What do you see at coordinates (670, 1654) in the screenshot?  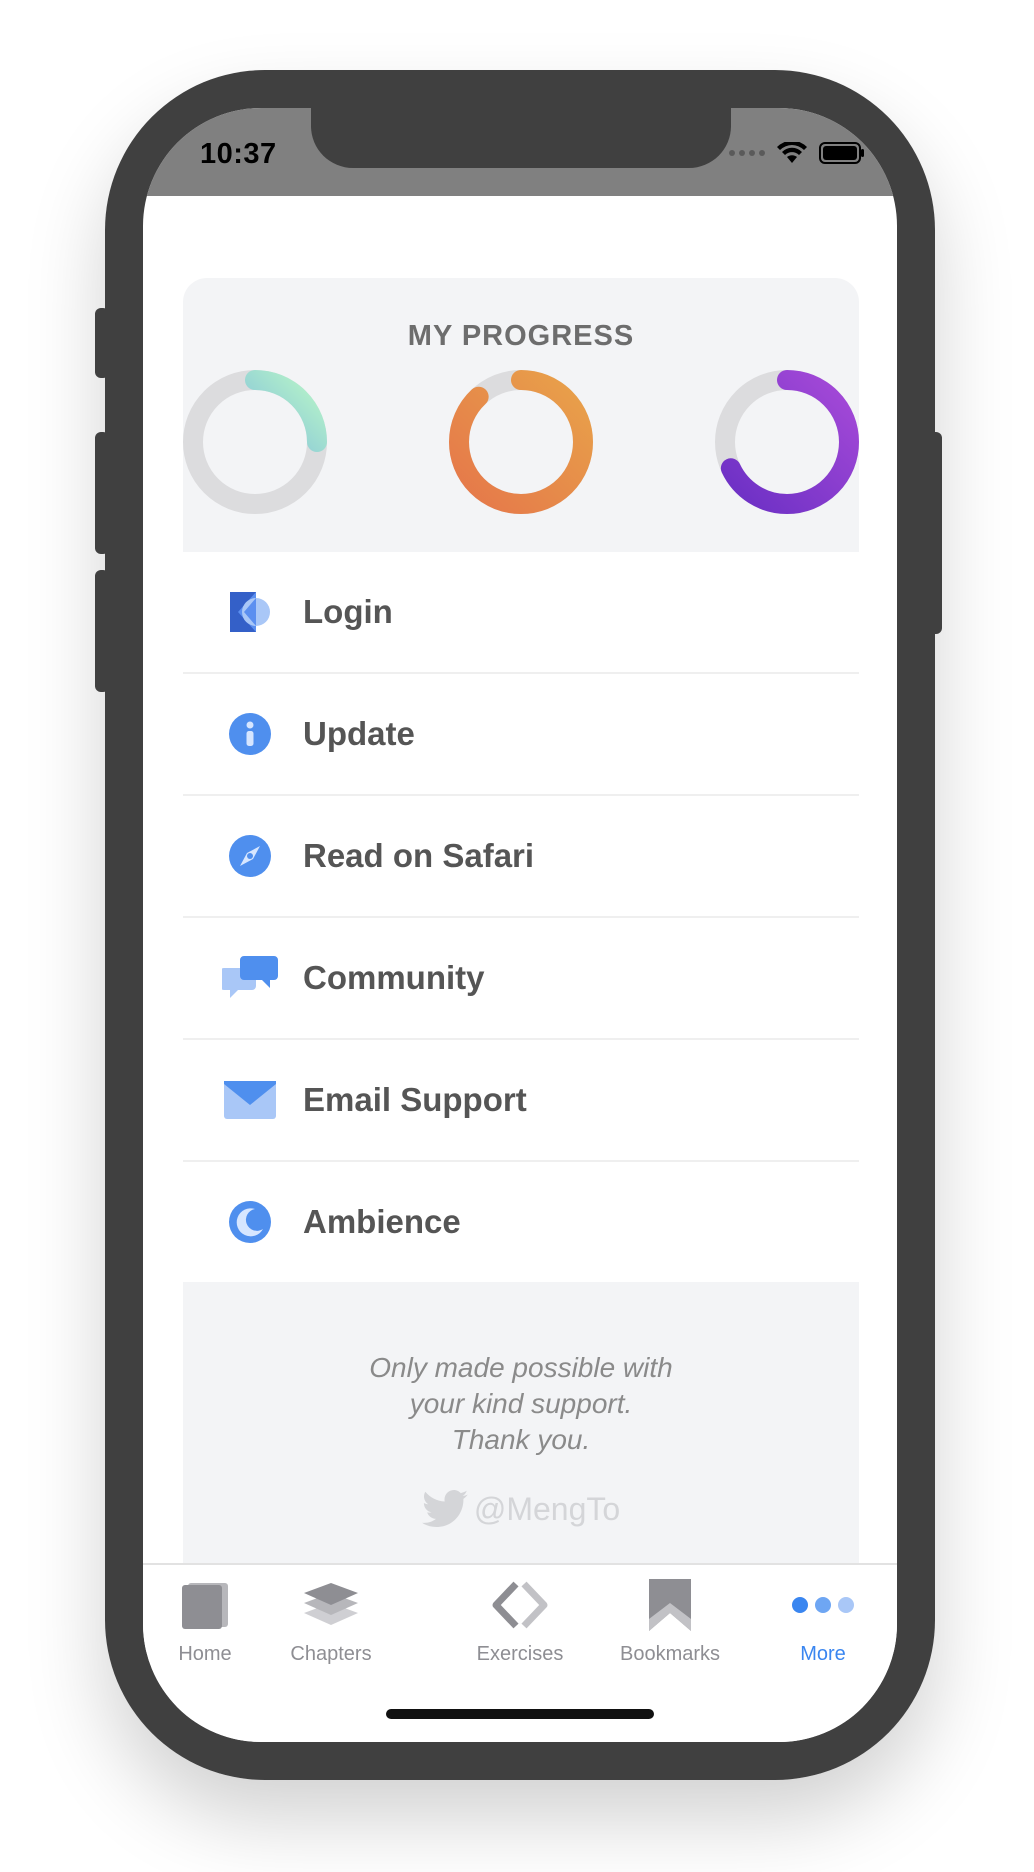 I see `tab-label-bookmarks: Bookmarks` at bounding box center [670, 1654].